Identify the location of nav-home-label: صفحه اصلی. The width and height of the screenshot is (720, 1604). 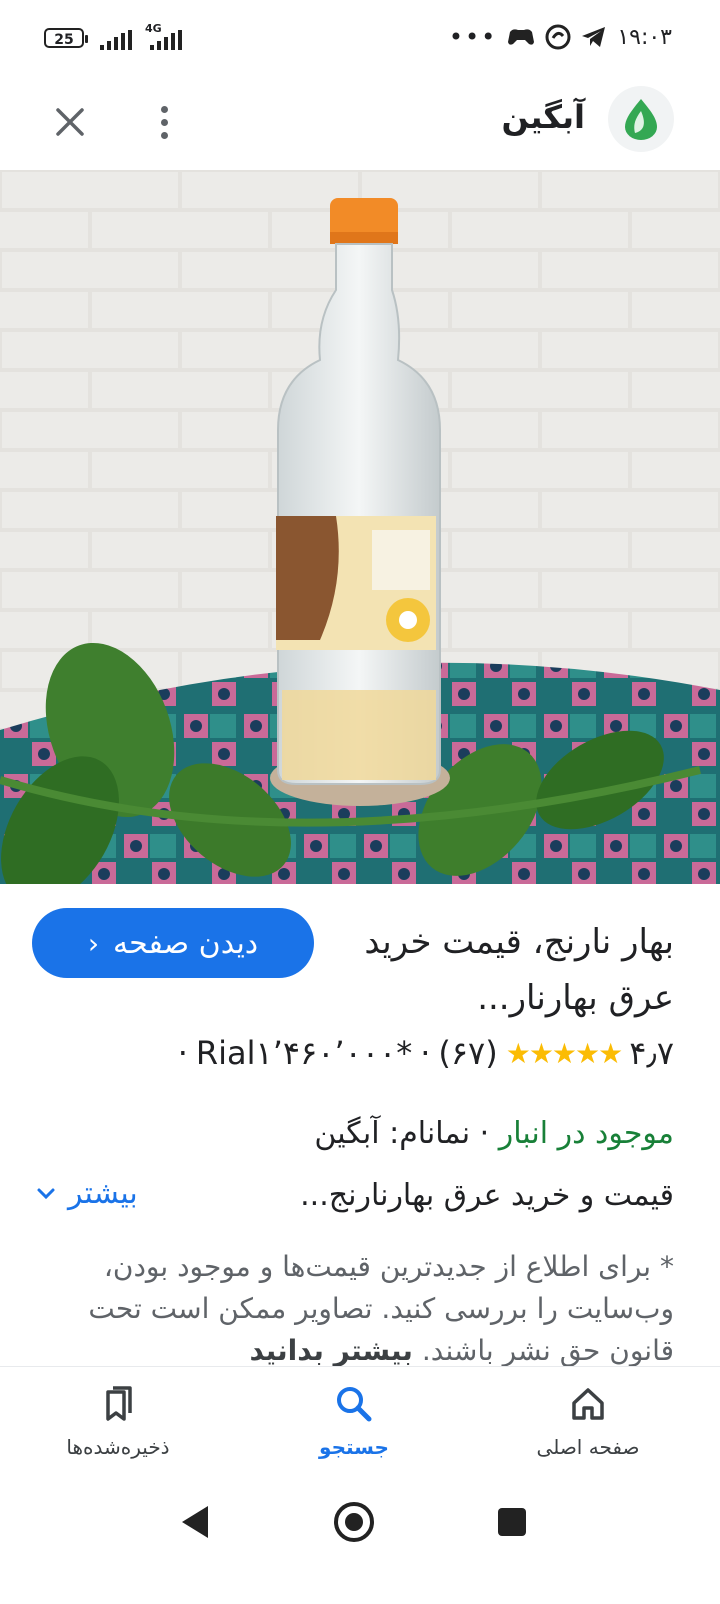
(588, 1447).